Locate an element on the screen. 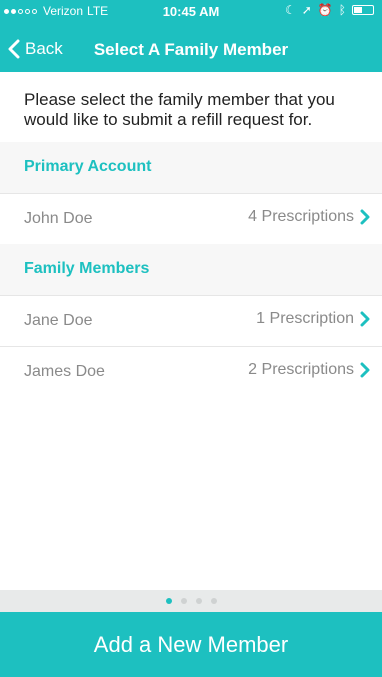  moon-icon: ☾ is located at coordinates (290, 10).